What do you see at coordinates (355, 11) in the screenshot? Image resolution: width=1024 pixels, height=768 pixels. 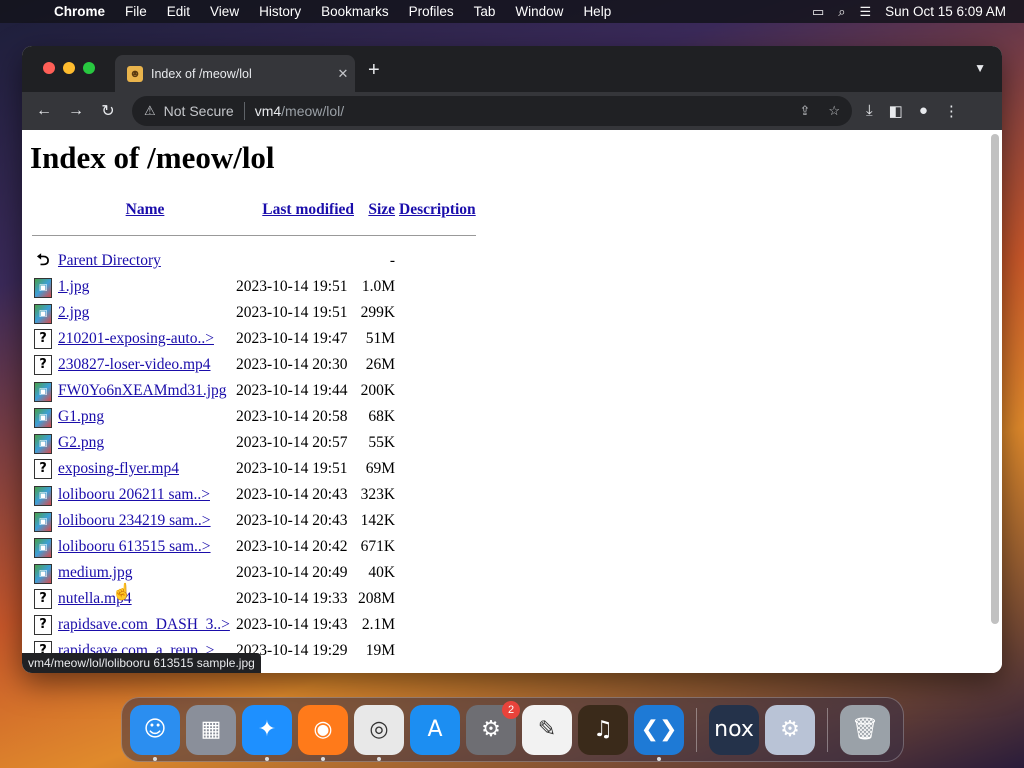 I see `menu-bookmarks: Bookmarks` at bounding box center [355, 11].